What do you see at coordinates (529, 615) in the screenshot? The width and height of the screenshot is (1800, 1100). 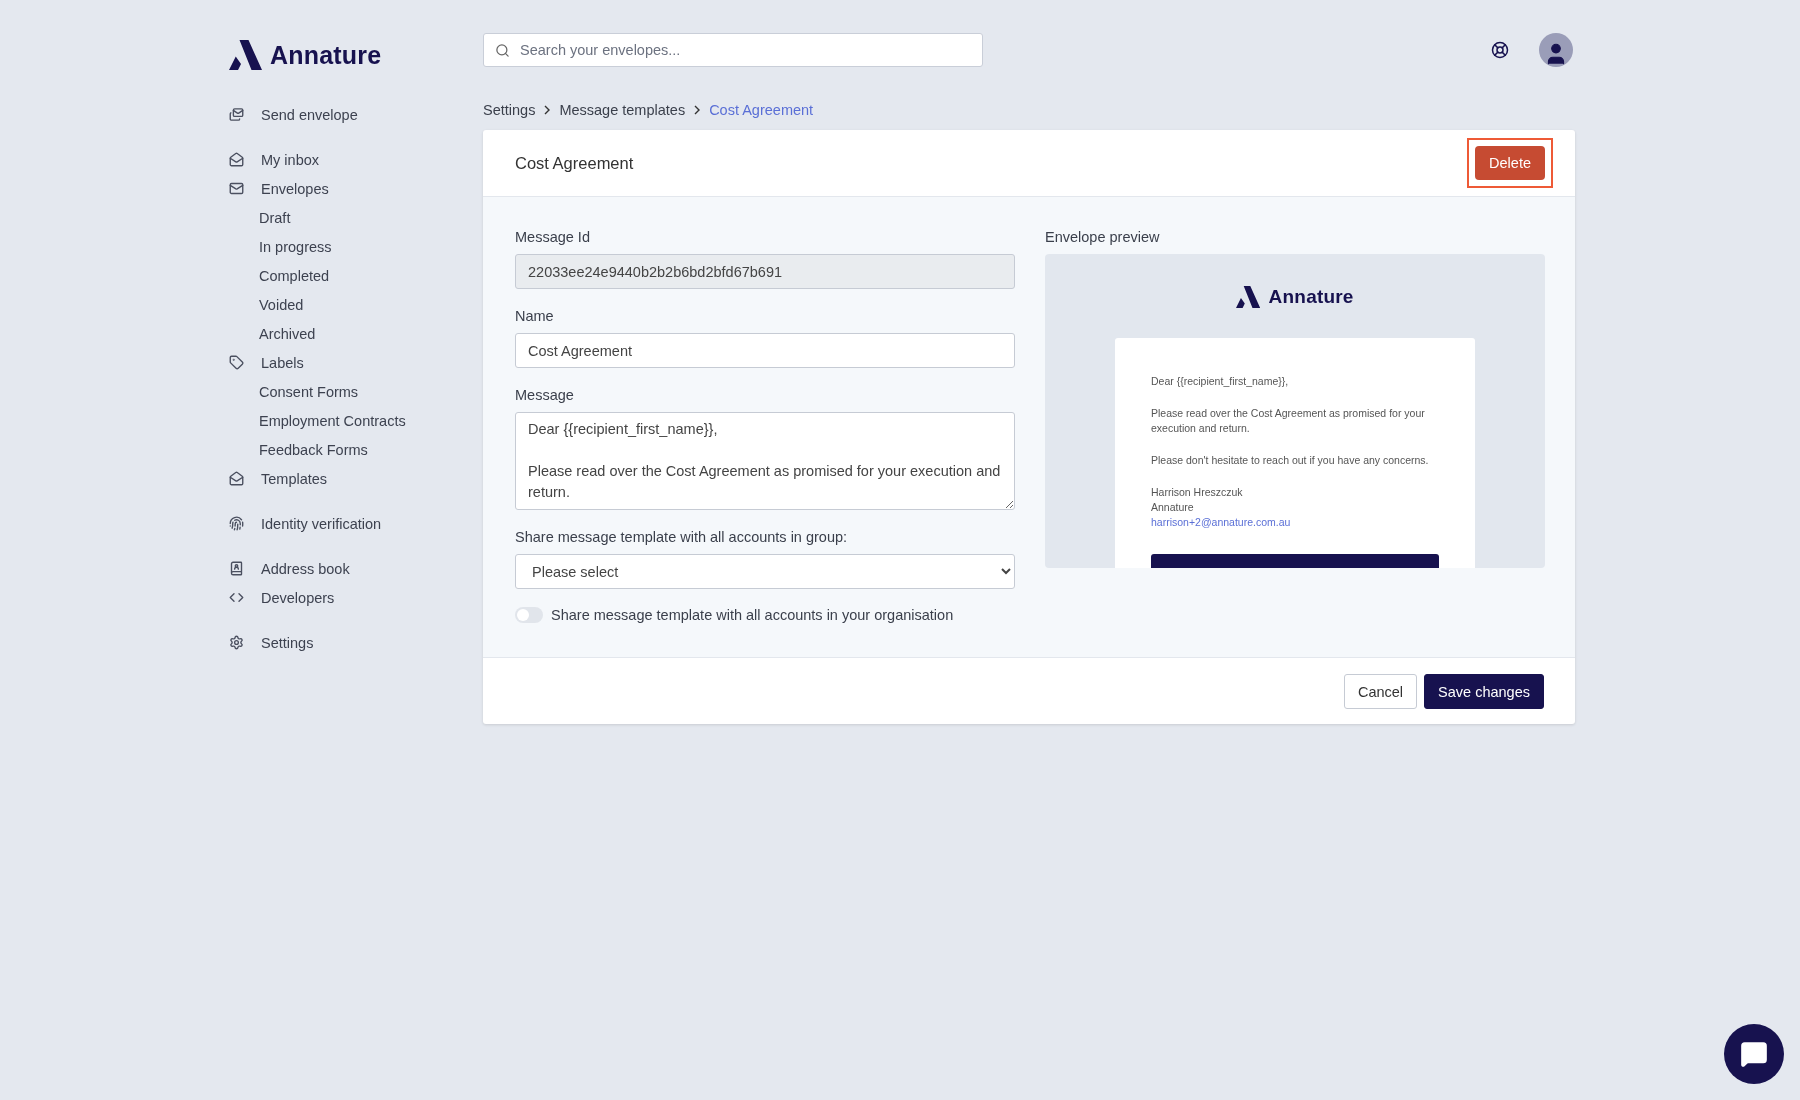 I see `toggle-switch` at bounding box center [529, 615].